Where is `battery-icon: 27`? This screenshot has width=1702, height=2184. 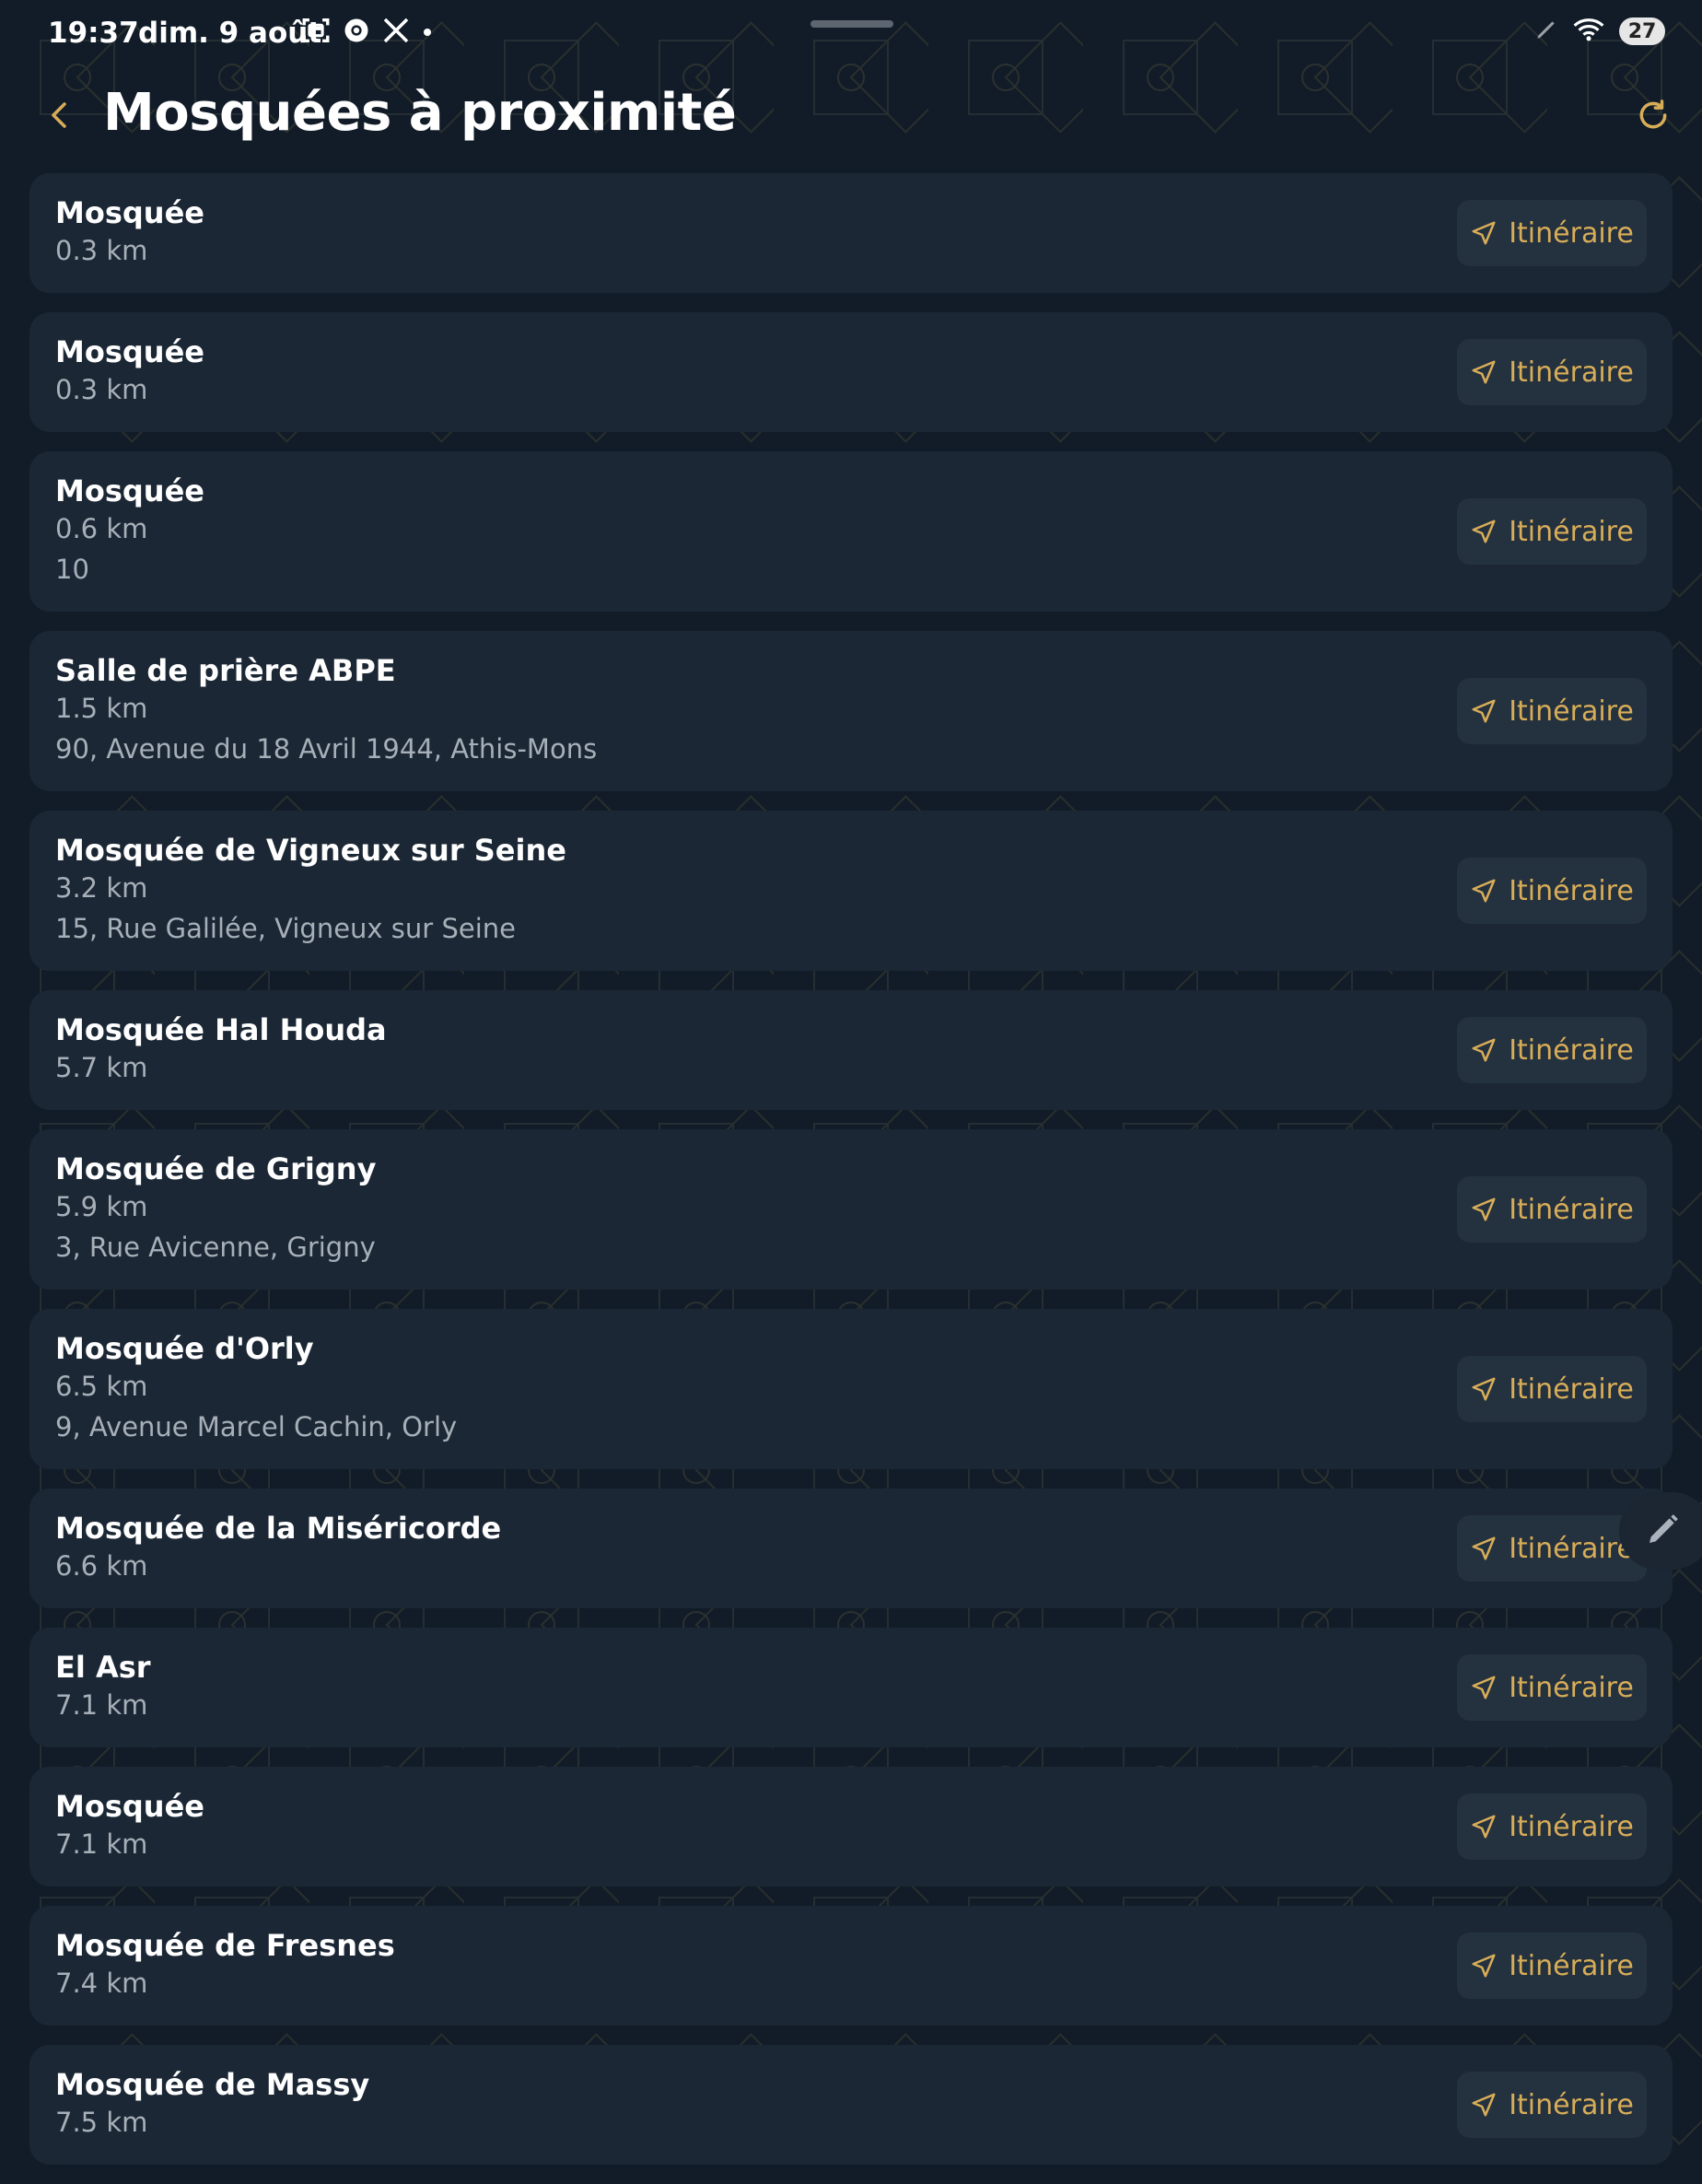 battery-icon: 27 is located at coordinates (1642, 31).